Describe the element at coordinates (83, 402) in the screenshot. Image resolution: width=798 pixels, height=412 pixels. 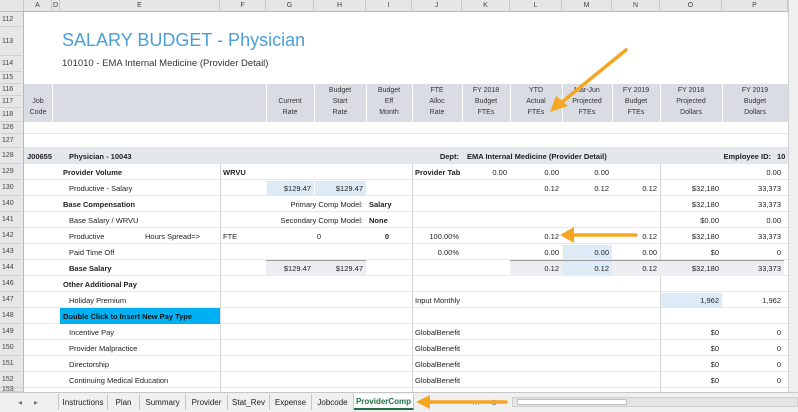
I see `tab-instructions: Instructions` at that location.